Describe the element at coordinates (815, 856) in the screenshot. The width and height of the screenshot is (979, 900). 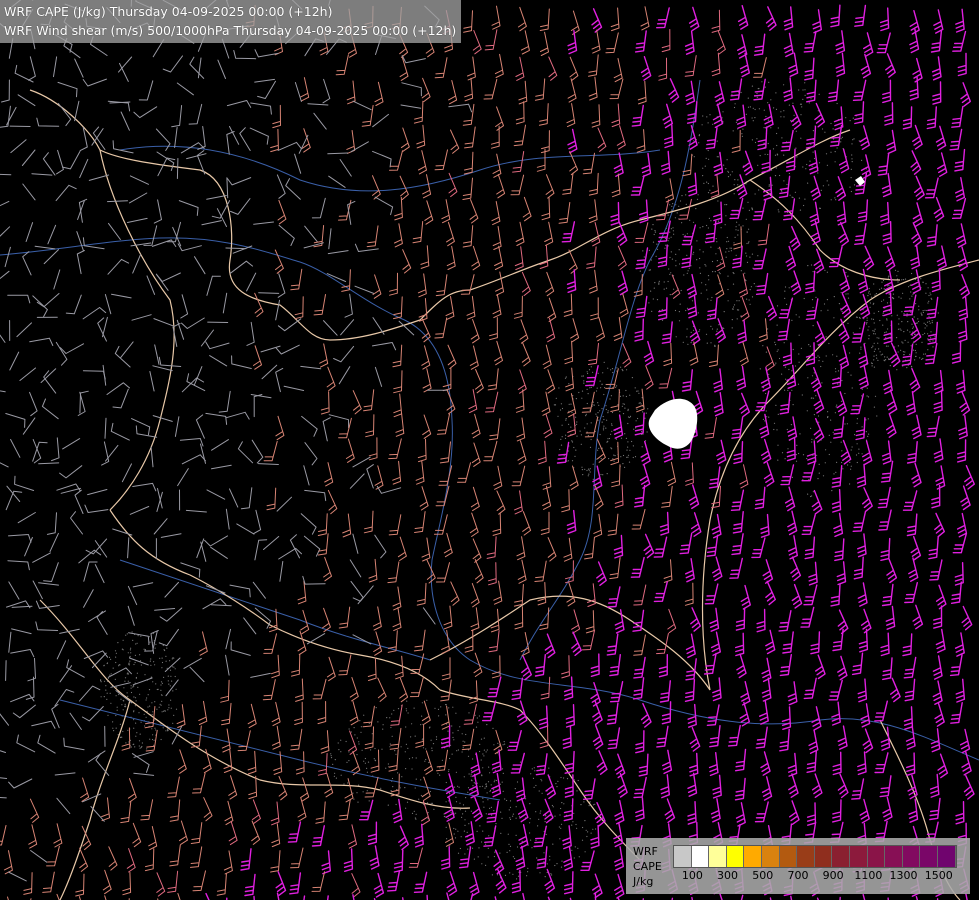
I see `legend-color-scale` at that location.